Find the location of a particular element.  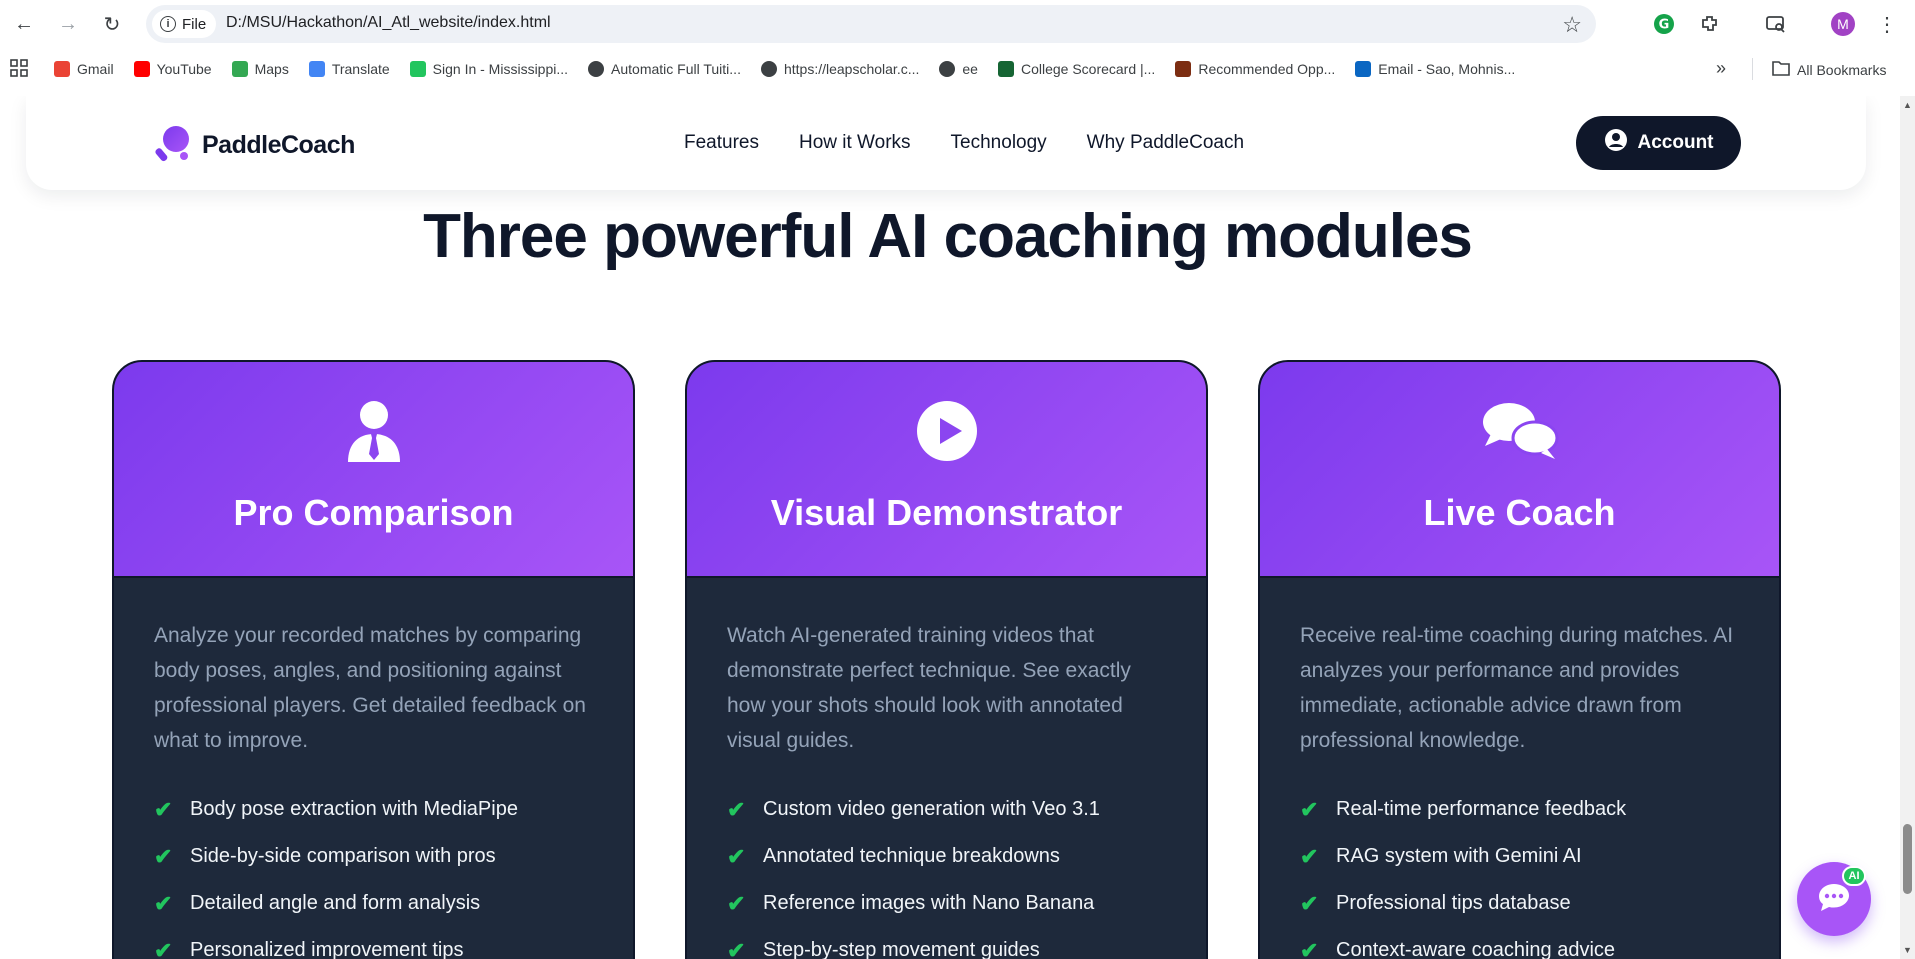

feature-text: Side-by-side comparison with pros is located at coordinates (343, 856).